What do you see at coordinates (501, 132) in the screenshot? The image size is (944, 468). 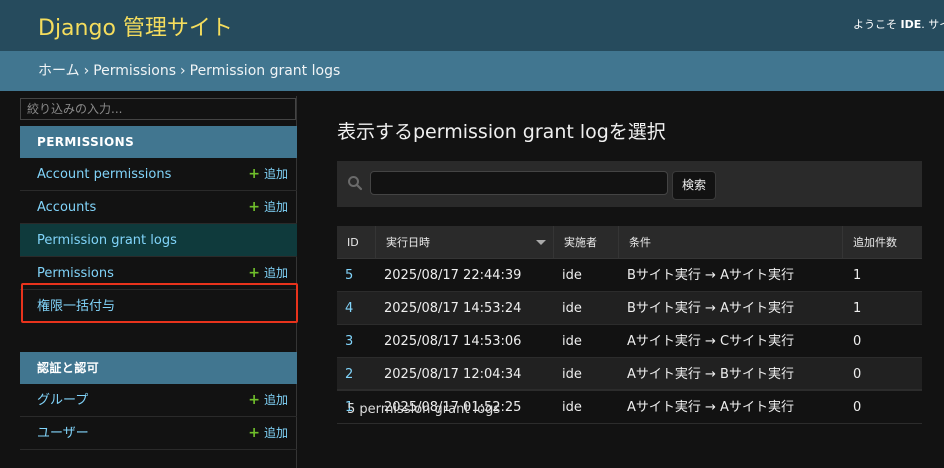 I see `page-title: 表示するpermission grant logを選択` at bounding box center [501, 132].